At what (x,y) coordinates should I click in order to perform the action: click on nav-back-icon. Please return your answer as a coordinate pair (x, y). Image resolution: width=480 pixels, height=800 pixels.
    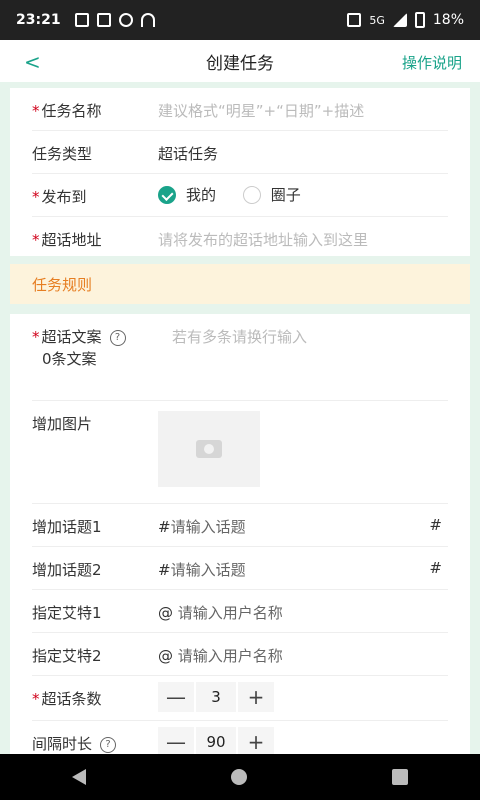
    Looking at the image, I should click on (79, 777).